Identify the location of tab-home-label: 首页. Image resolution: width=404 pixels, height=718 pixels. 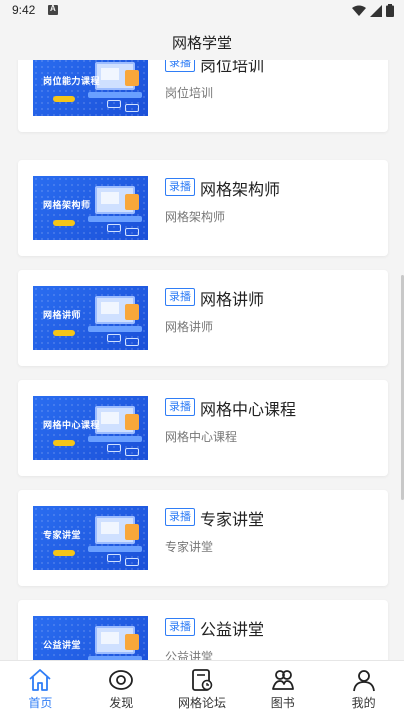
(40, 703).